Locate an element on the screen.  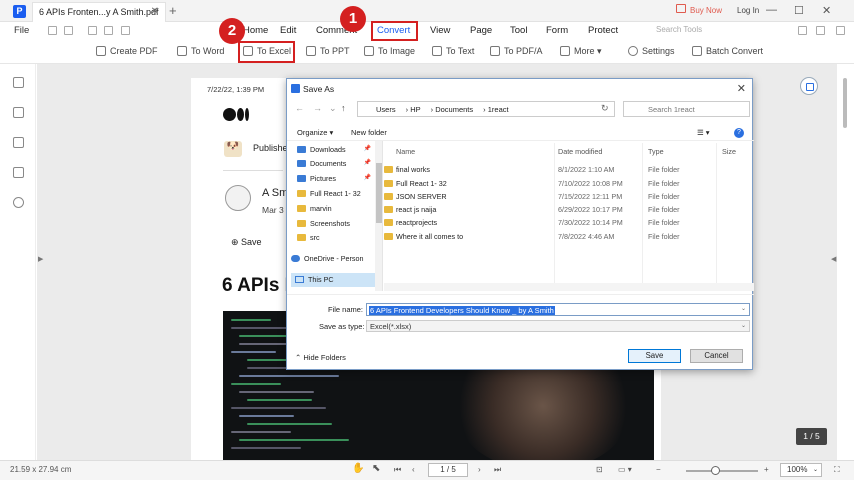
bookmark-icon is located at coordinates (18, 112).